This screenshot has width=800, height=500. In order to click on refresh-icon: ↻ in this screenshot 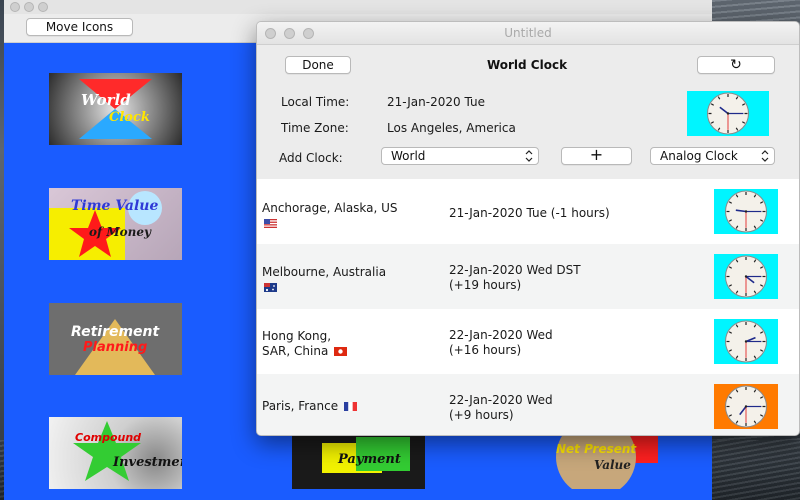, I will do `click(736, 65)`.